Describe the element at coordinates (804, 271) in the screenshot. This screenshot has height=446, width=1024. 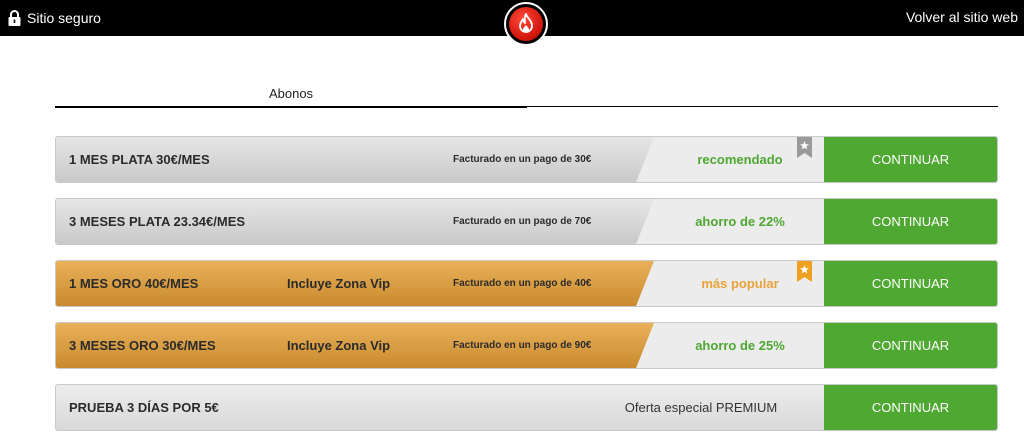
I see `gold-star-ribbon-icon` at that location.